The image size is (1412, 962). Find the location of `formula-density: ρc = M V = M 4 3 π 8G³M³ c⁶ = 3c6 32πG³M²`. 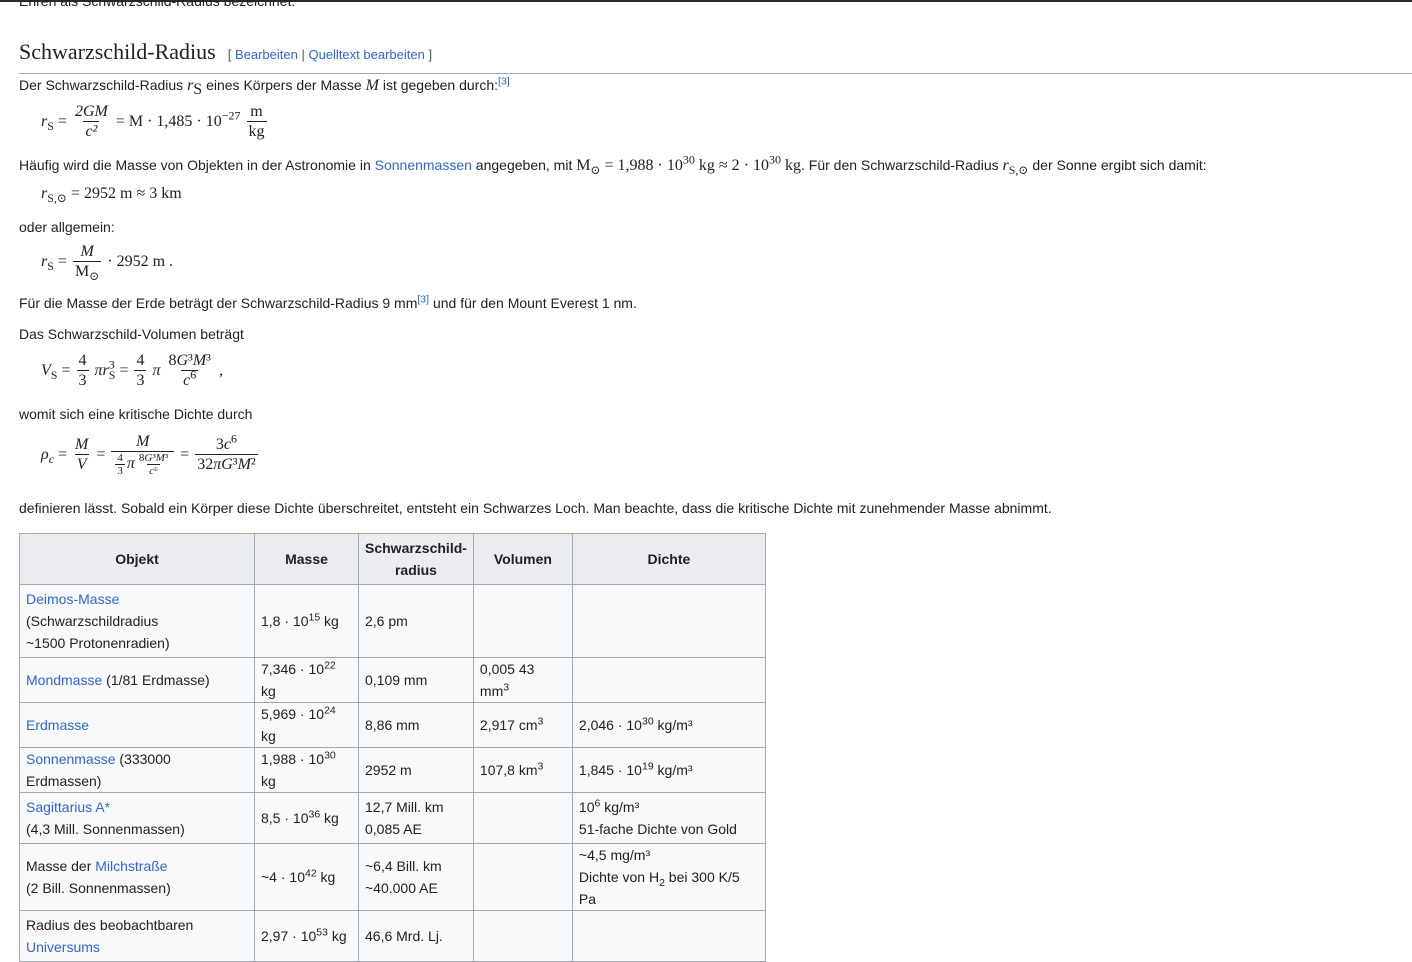

formula-density: ρc = M V = M 4 3 π 8G³M³ c⁶ = 3c6 32πG³M² is located at coordinates (149, 454).